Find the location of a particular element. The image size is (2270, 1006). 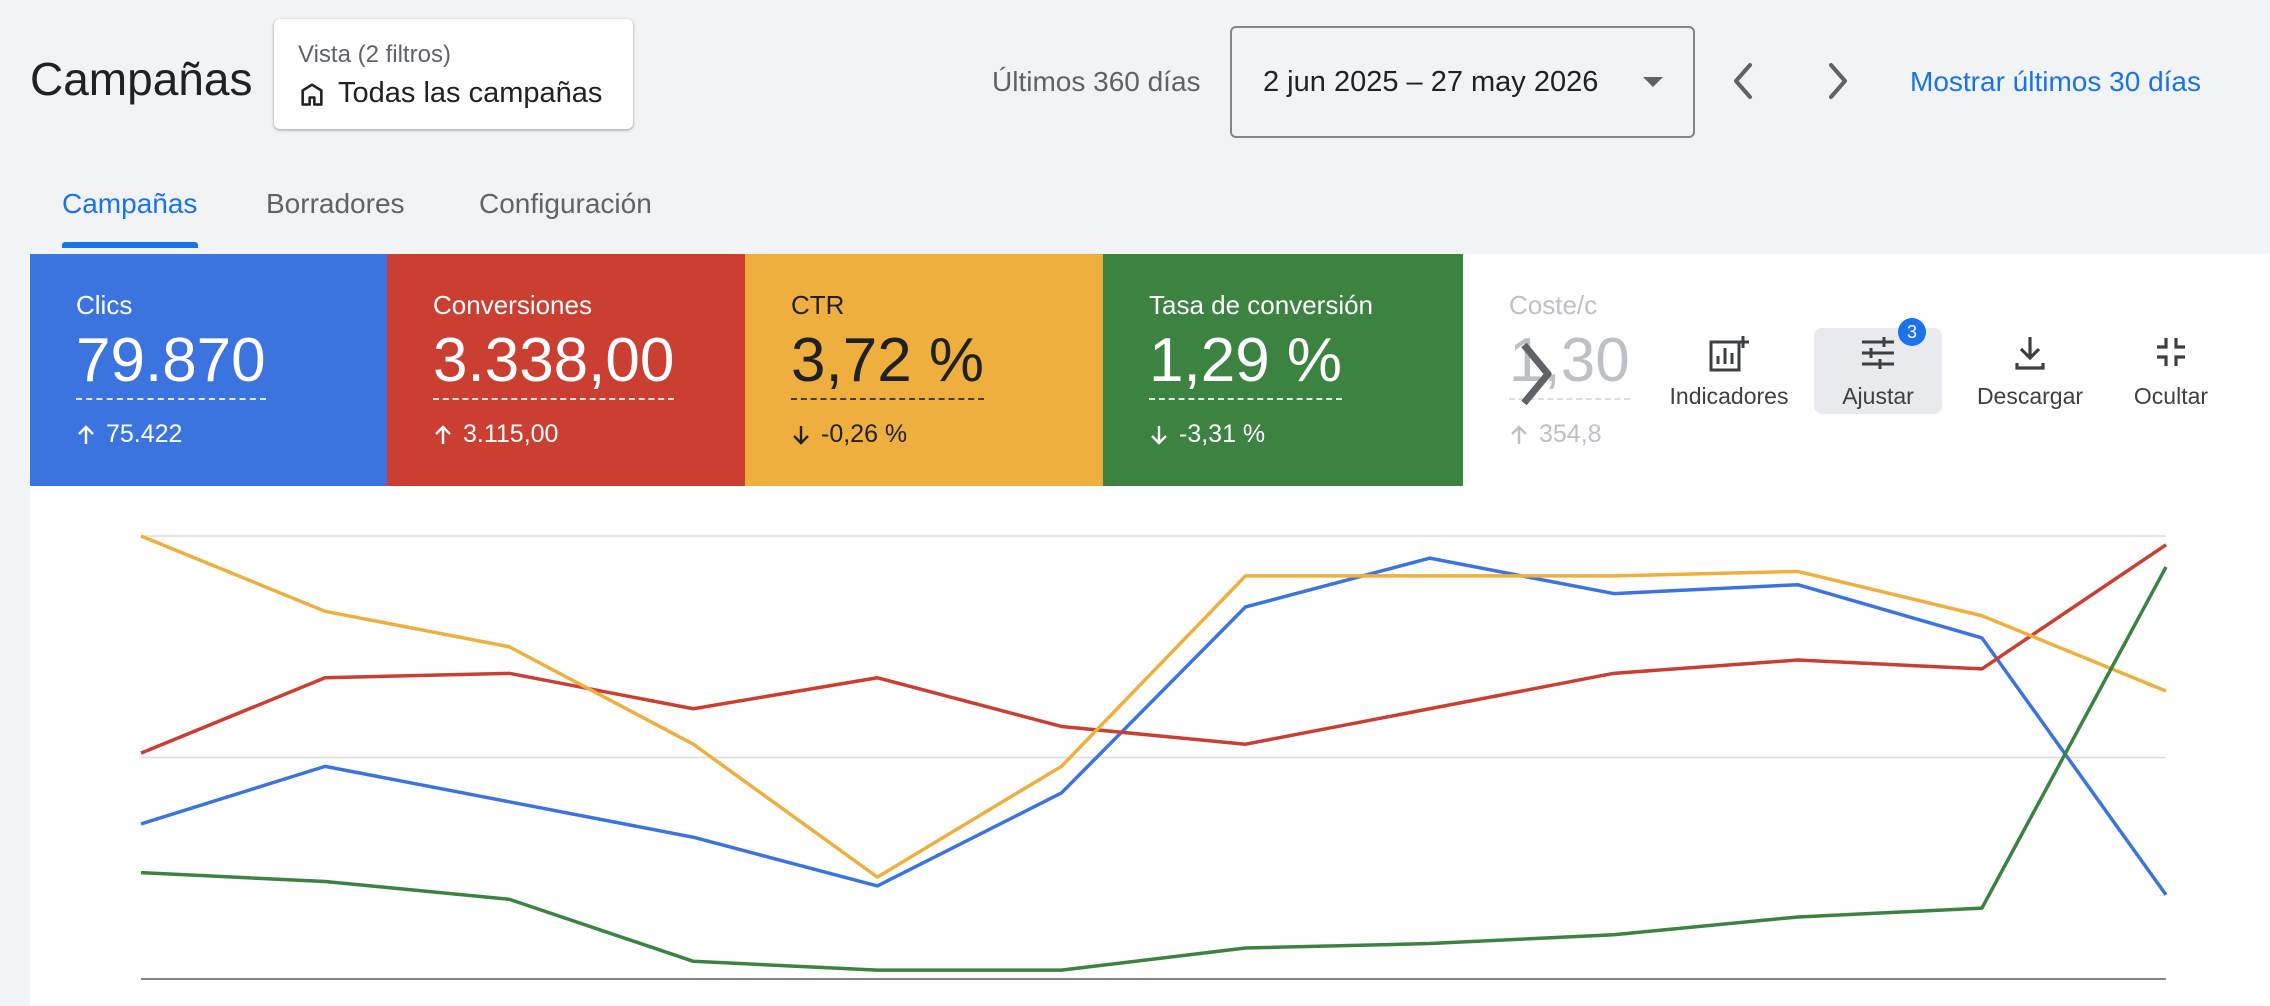

view-filter-row: Todas las campañas is located at coordinates (450, 93).